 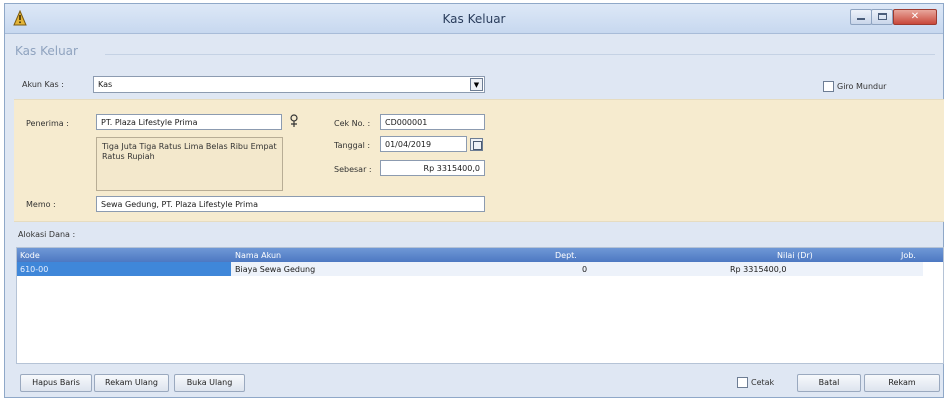 I want to click on maximize-icon, so click(x=882, y=16).